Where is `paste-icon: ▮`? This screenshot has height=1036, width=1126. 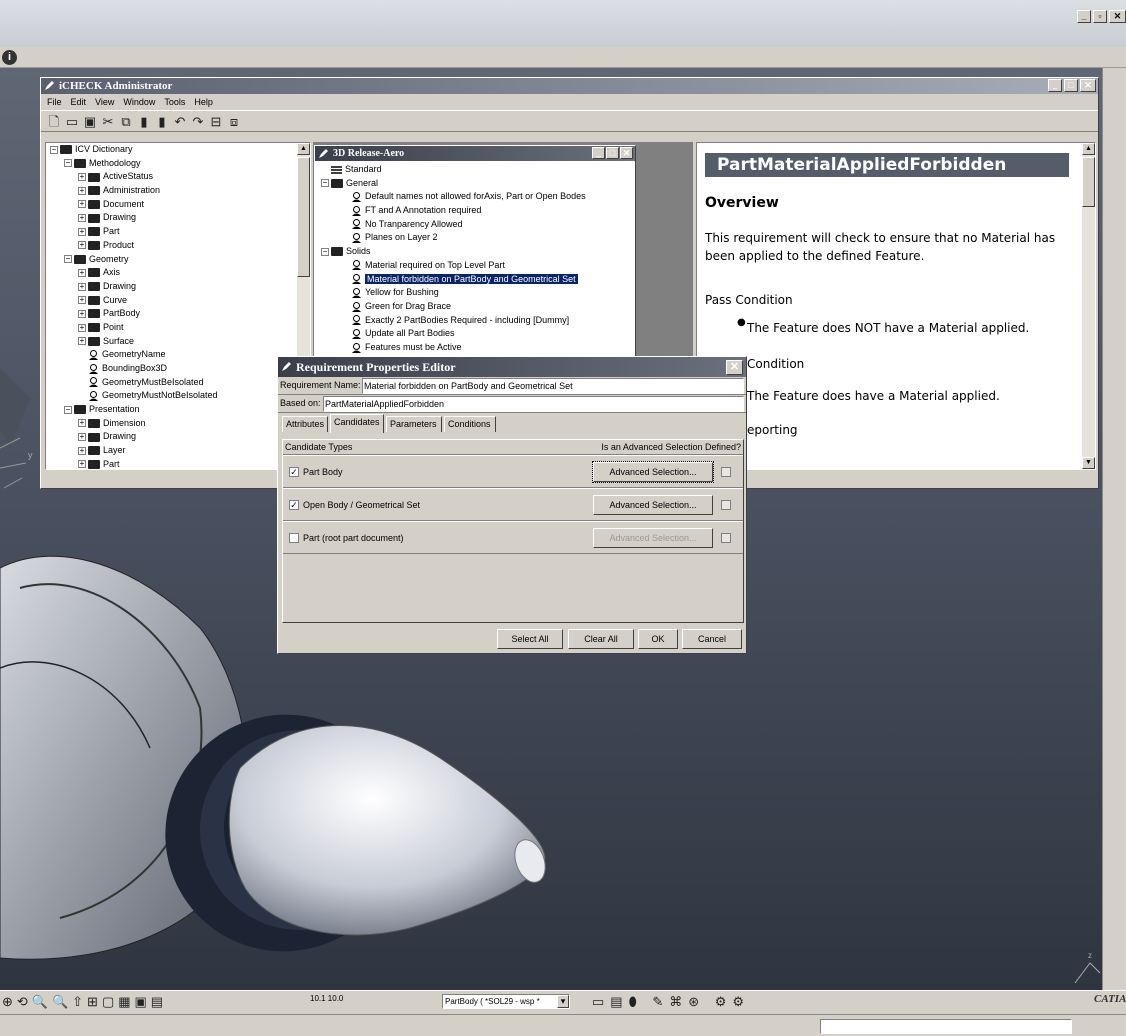 paste-icon: ▮ is located at coordinates (144, 122).